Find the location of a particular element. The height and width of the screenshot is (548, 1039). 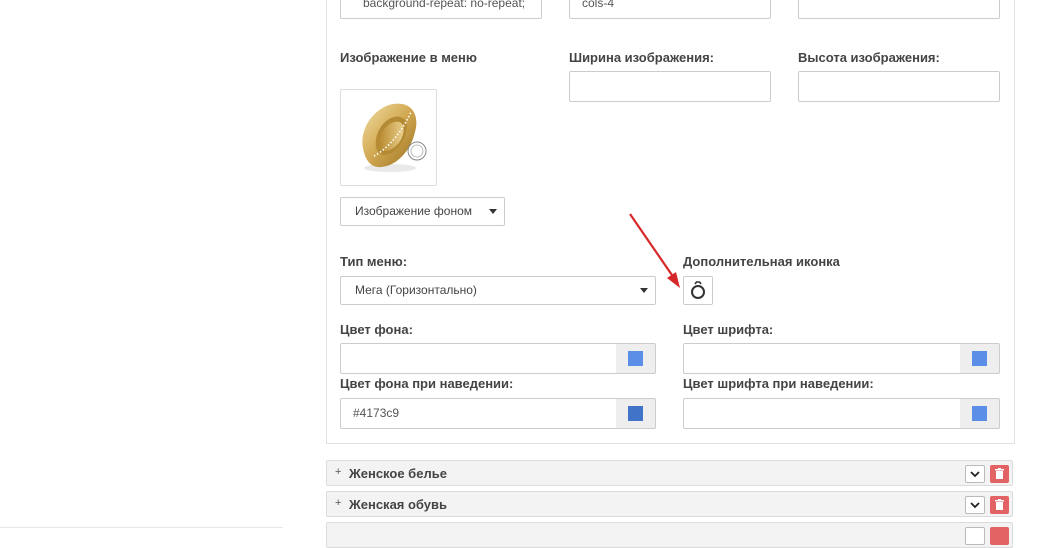

bg-hover-color-value: #4173c9 is located at coordinates (376, 413).